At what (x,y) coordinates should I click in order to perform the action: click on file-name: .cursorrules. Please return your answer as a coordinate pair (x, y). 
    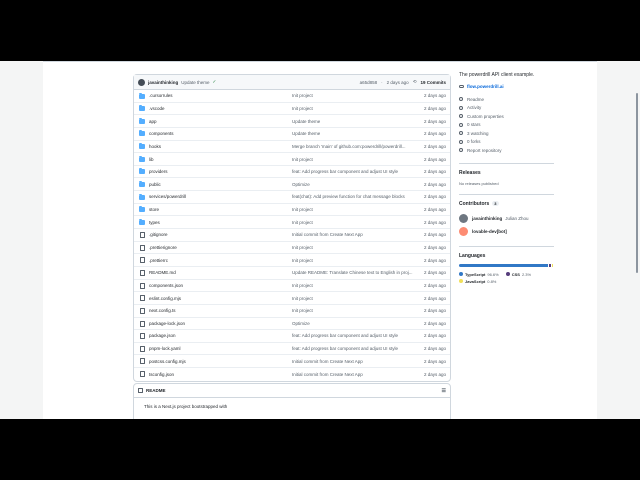
    Looking at the image, I should click on (161, 95).